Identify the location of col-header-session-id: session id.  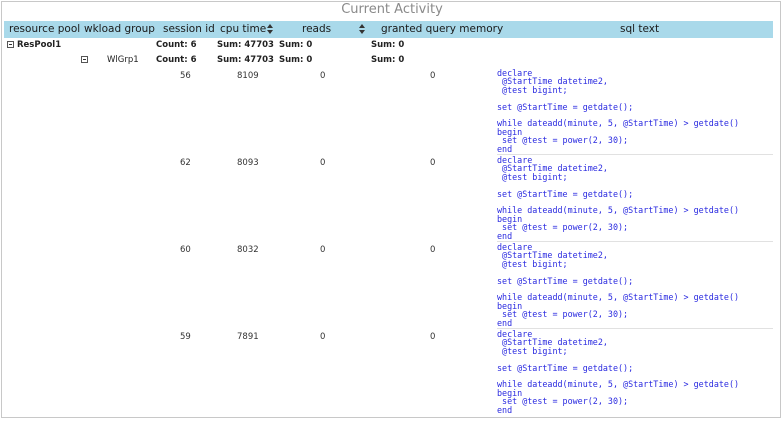
(189, 29).